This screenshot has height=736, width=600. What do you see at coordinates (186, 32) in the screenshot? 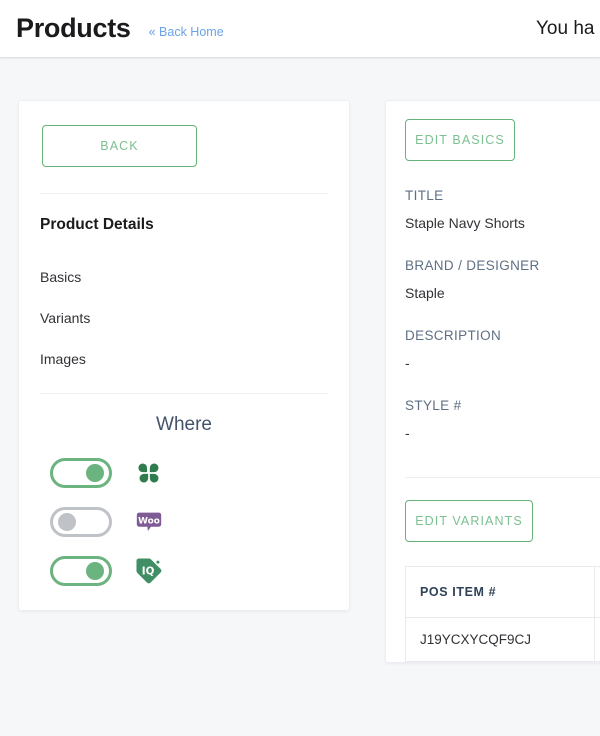
I see `back-home-link: « Back Home` at bounding box center [186, 32].